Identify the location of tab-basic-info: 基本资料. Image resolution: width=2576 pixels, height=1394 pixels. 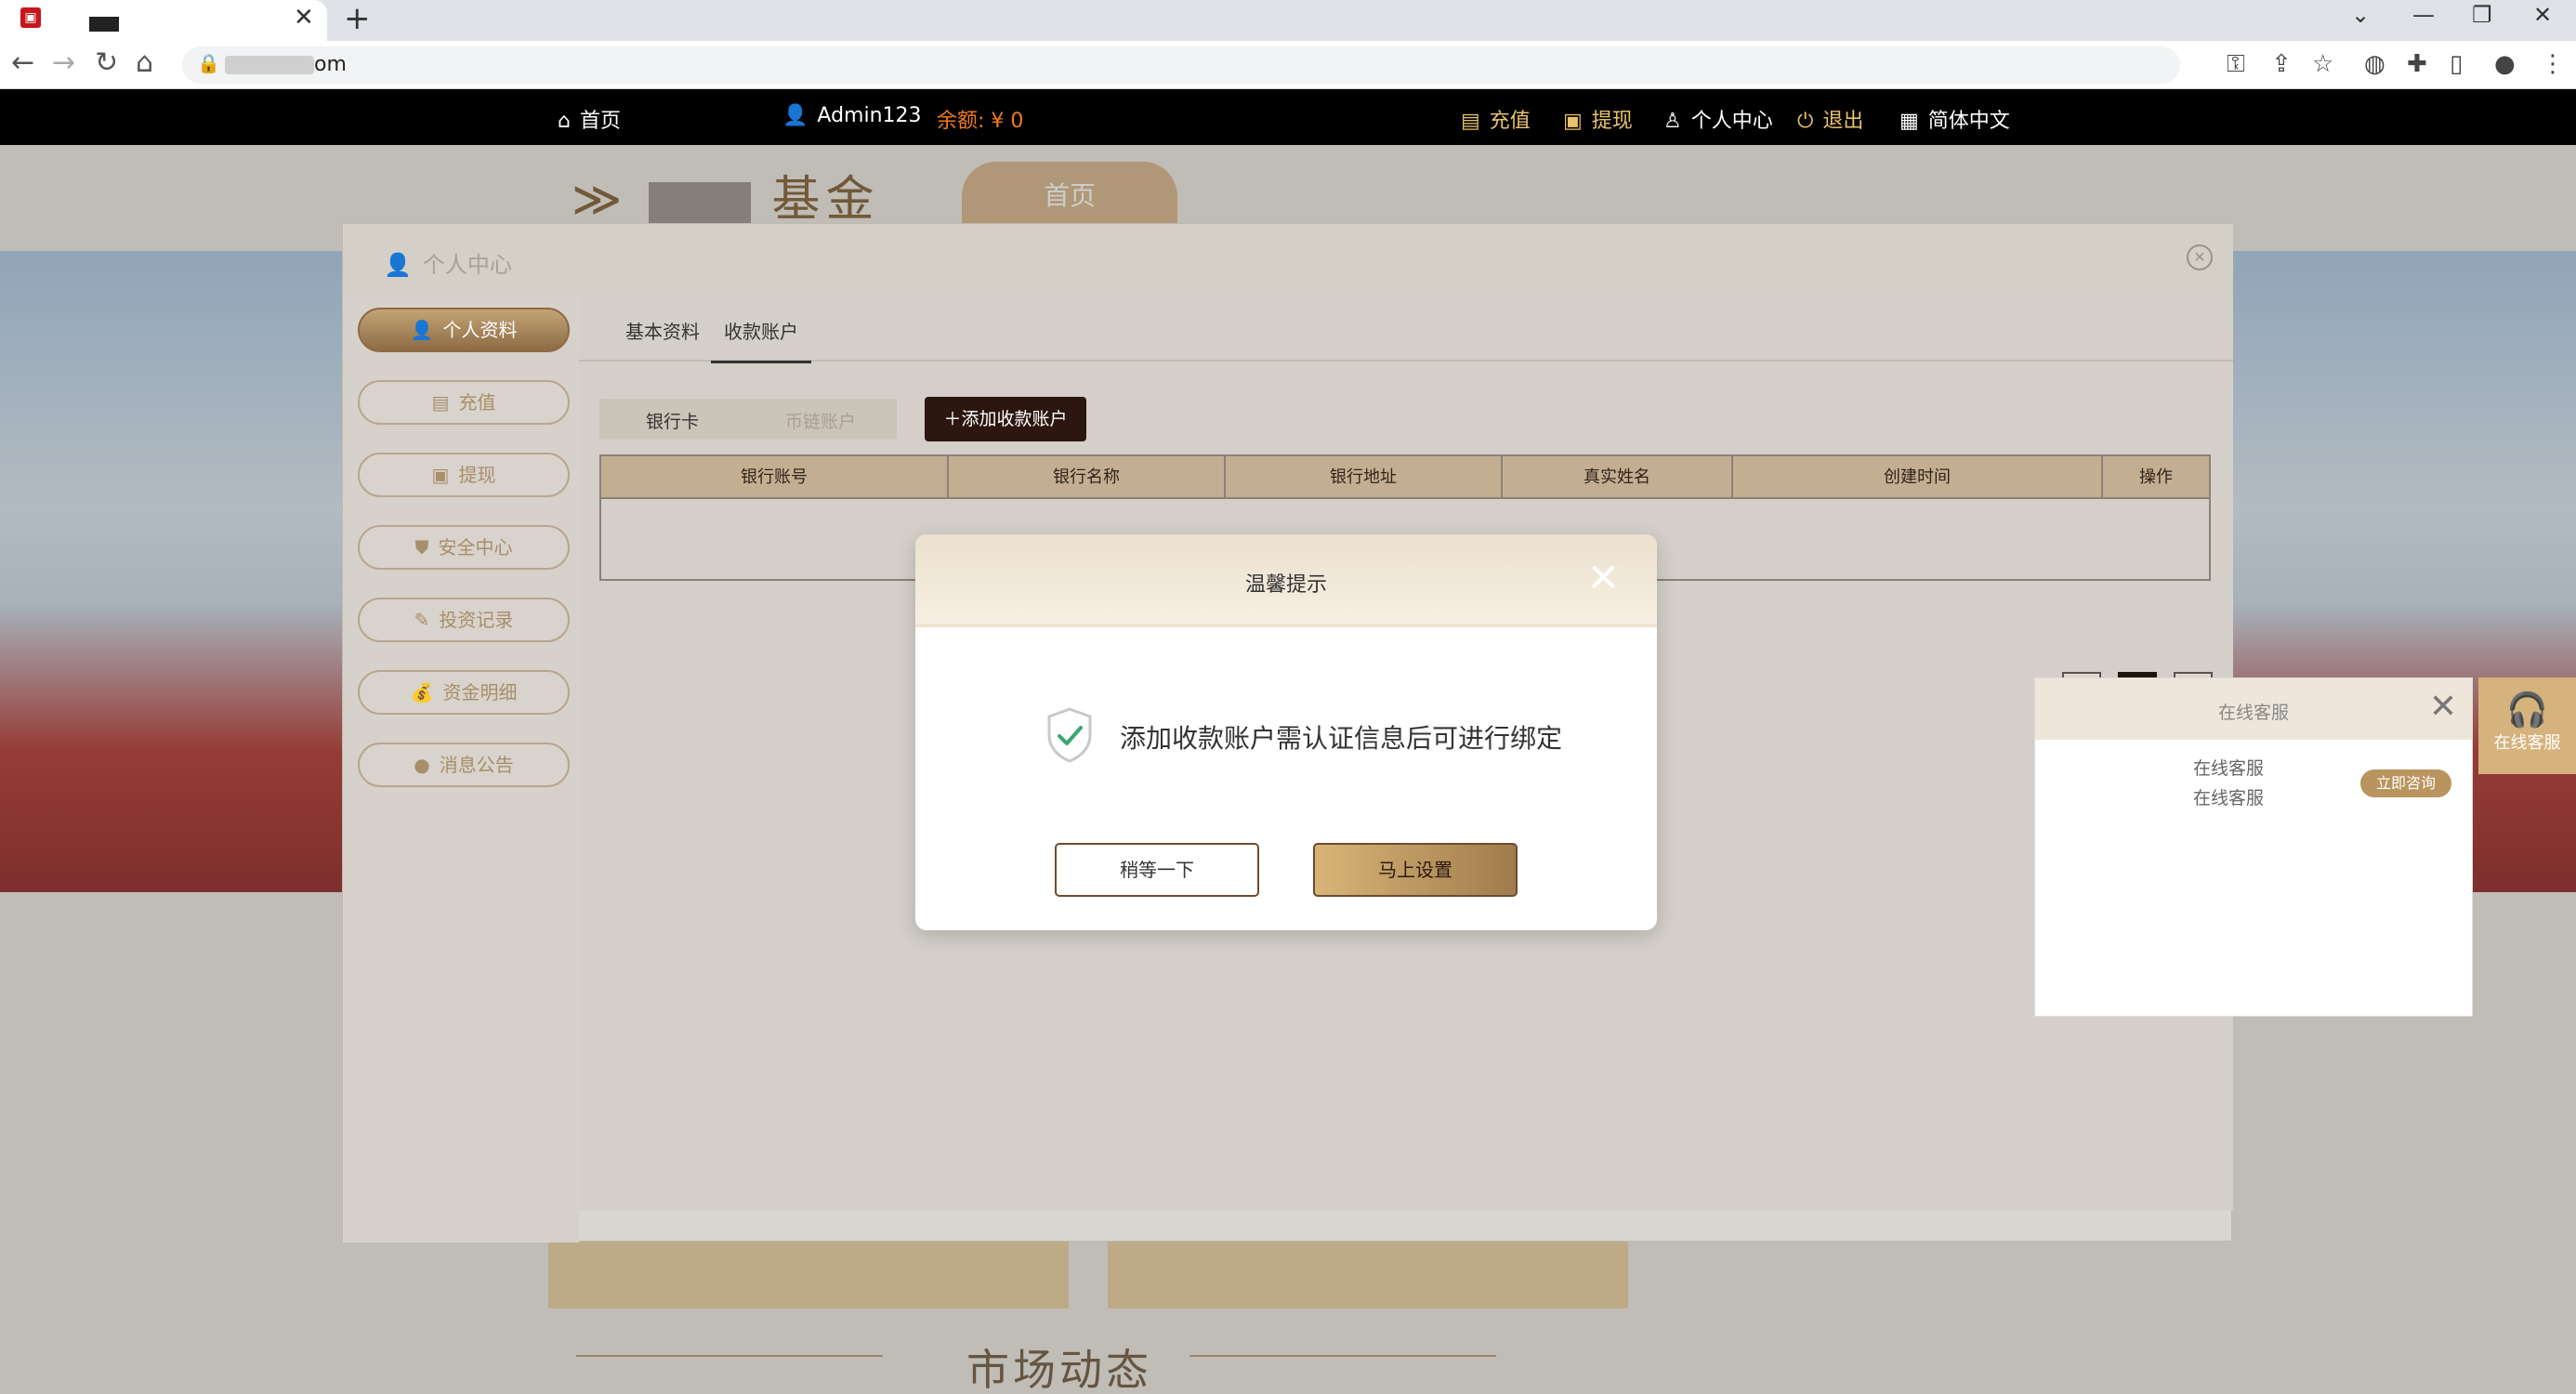
(662, 330).